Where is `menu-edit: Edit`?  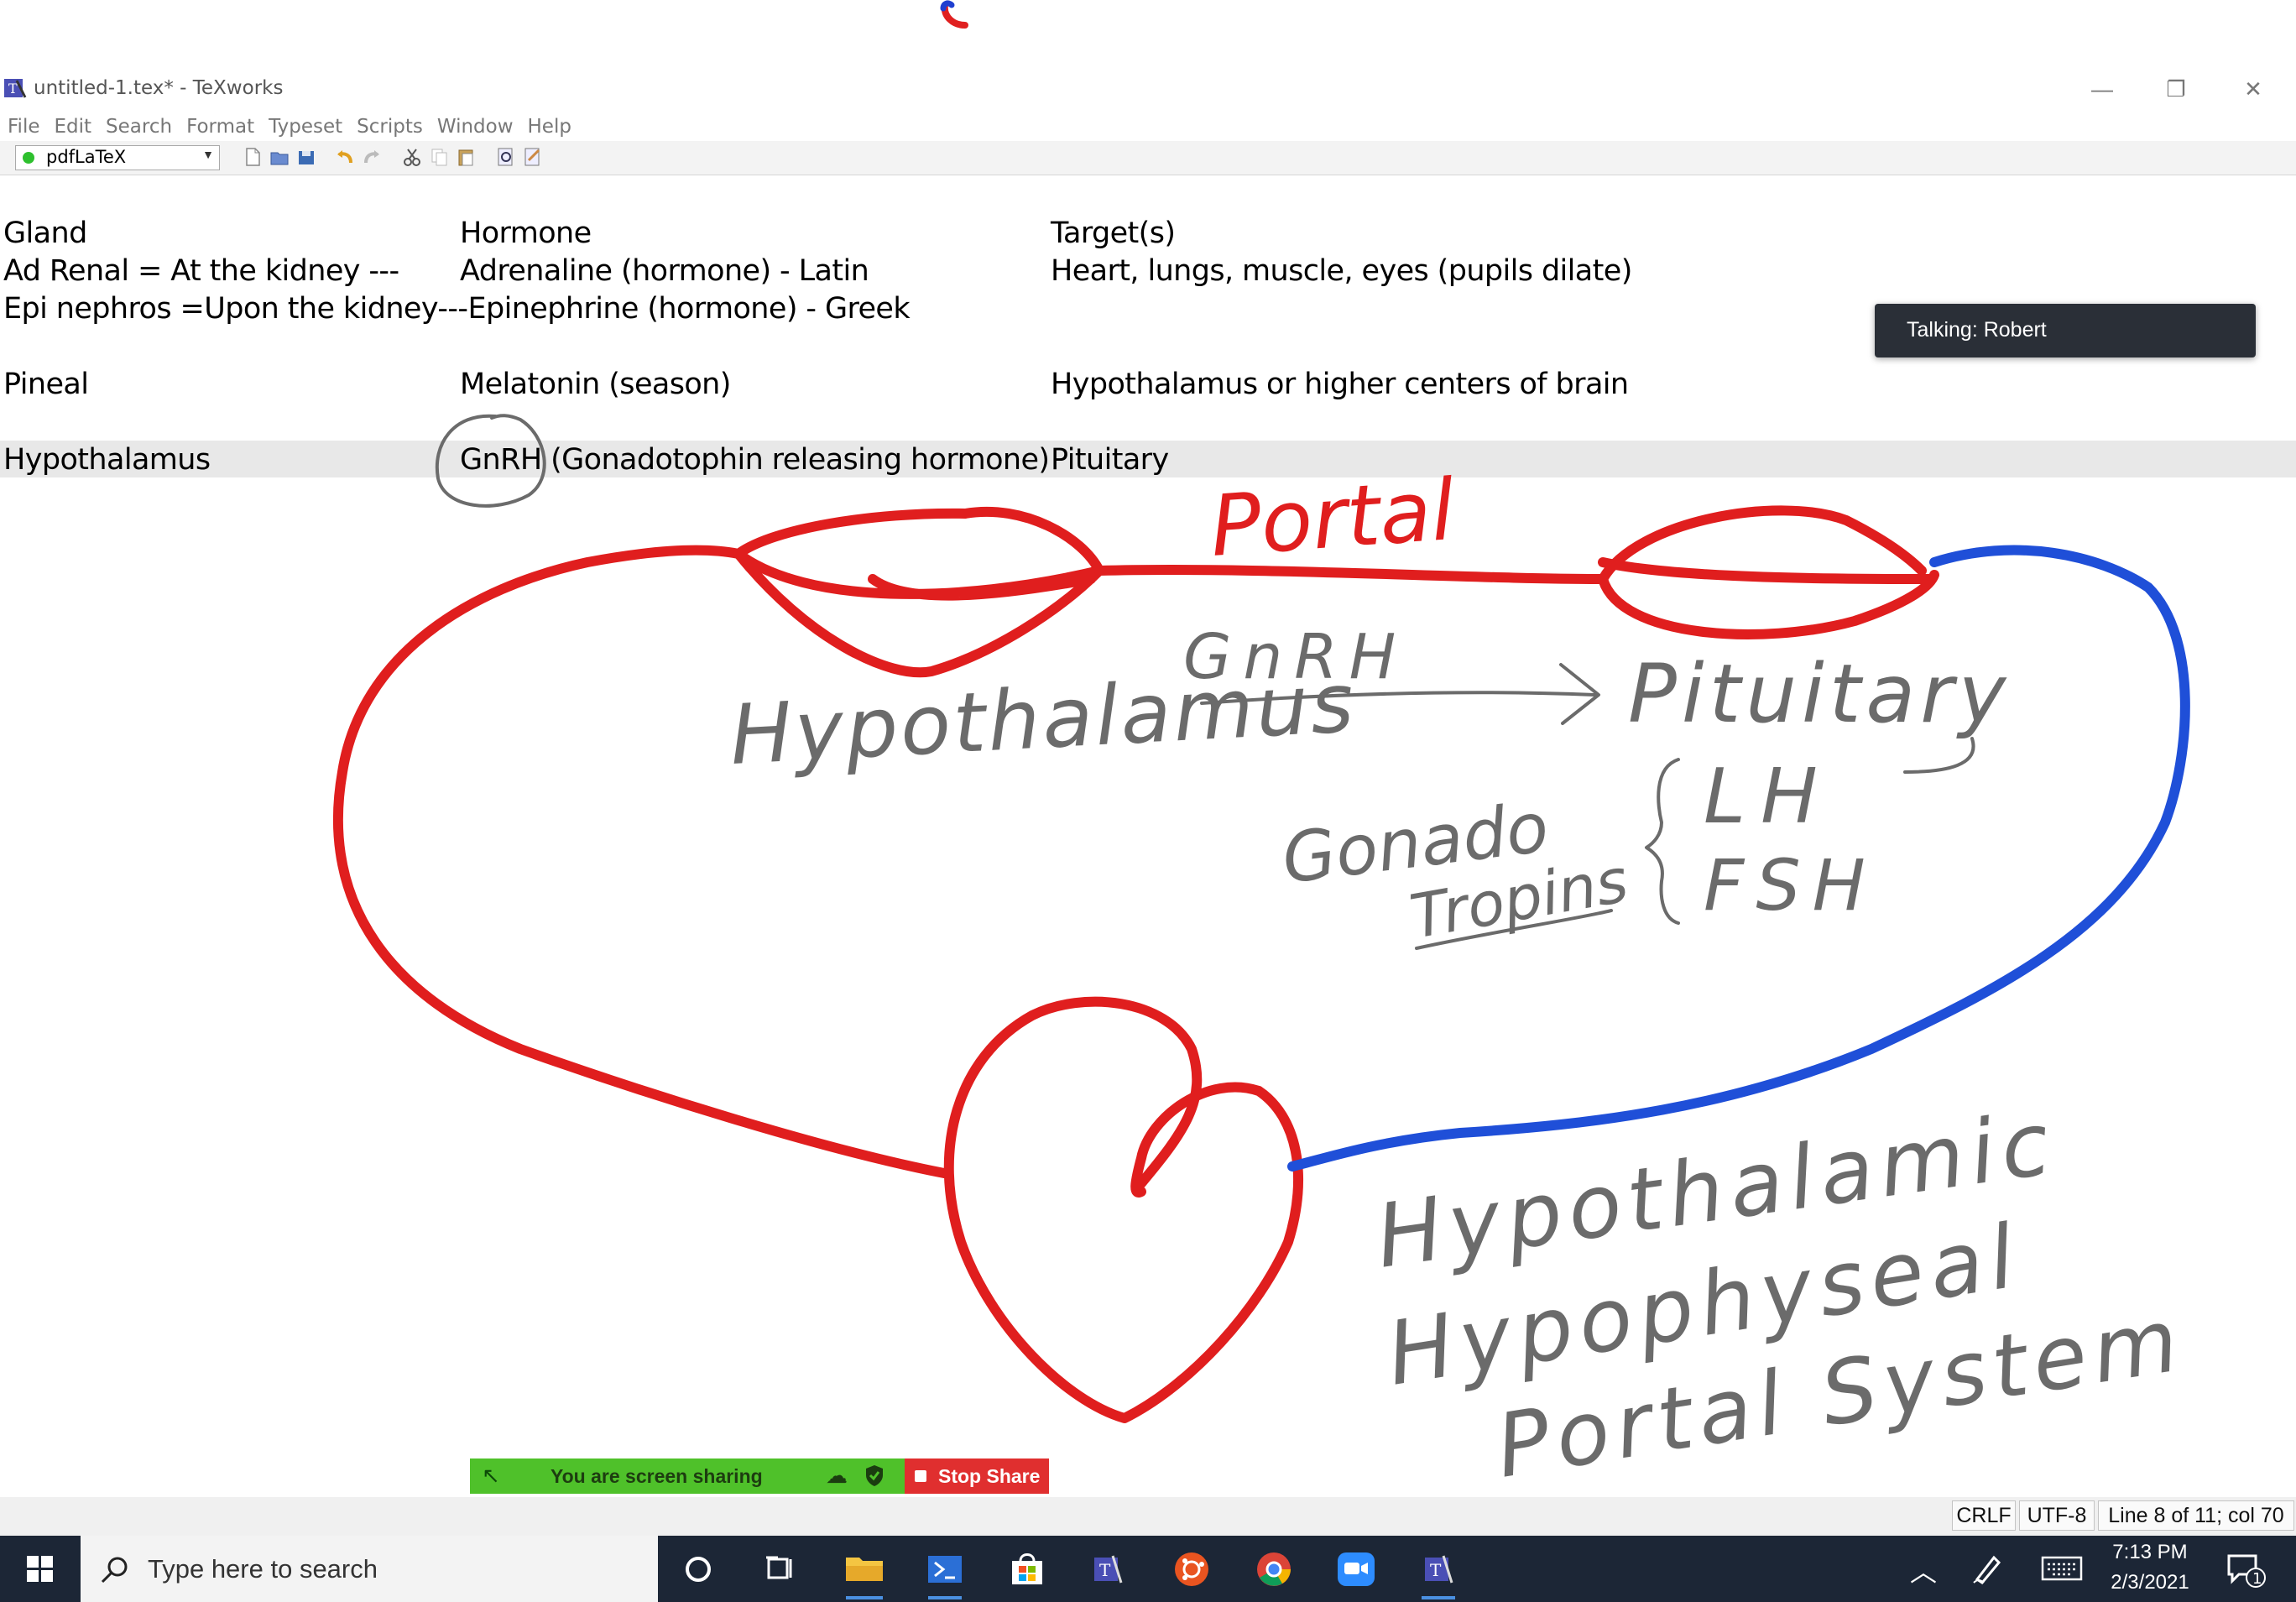 menu-edit: Edit is located at coordinates (73, 126).